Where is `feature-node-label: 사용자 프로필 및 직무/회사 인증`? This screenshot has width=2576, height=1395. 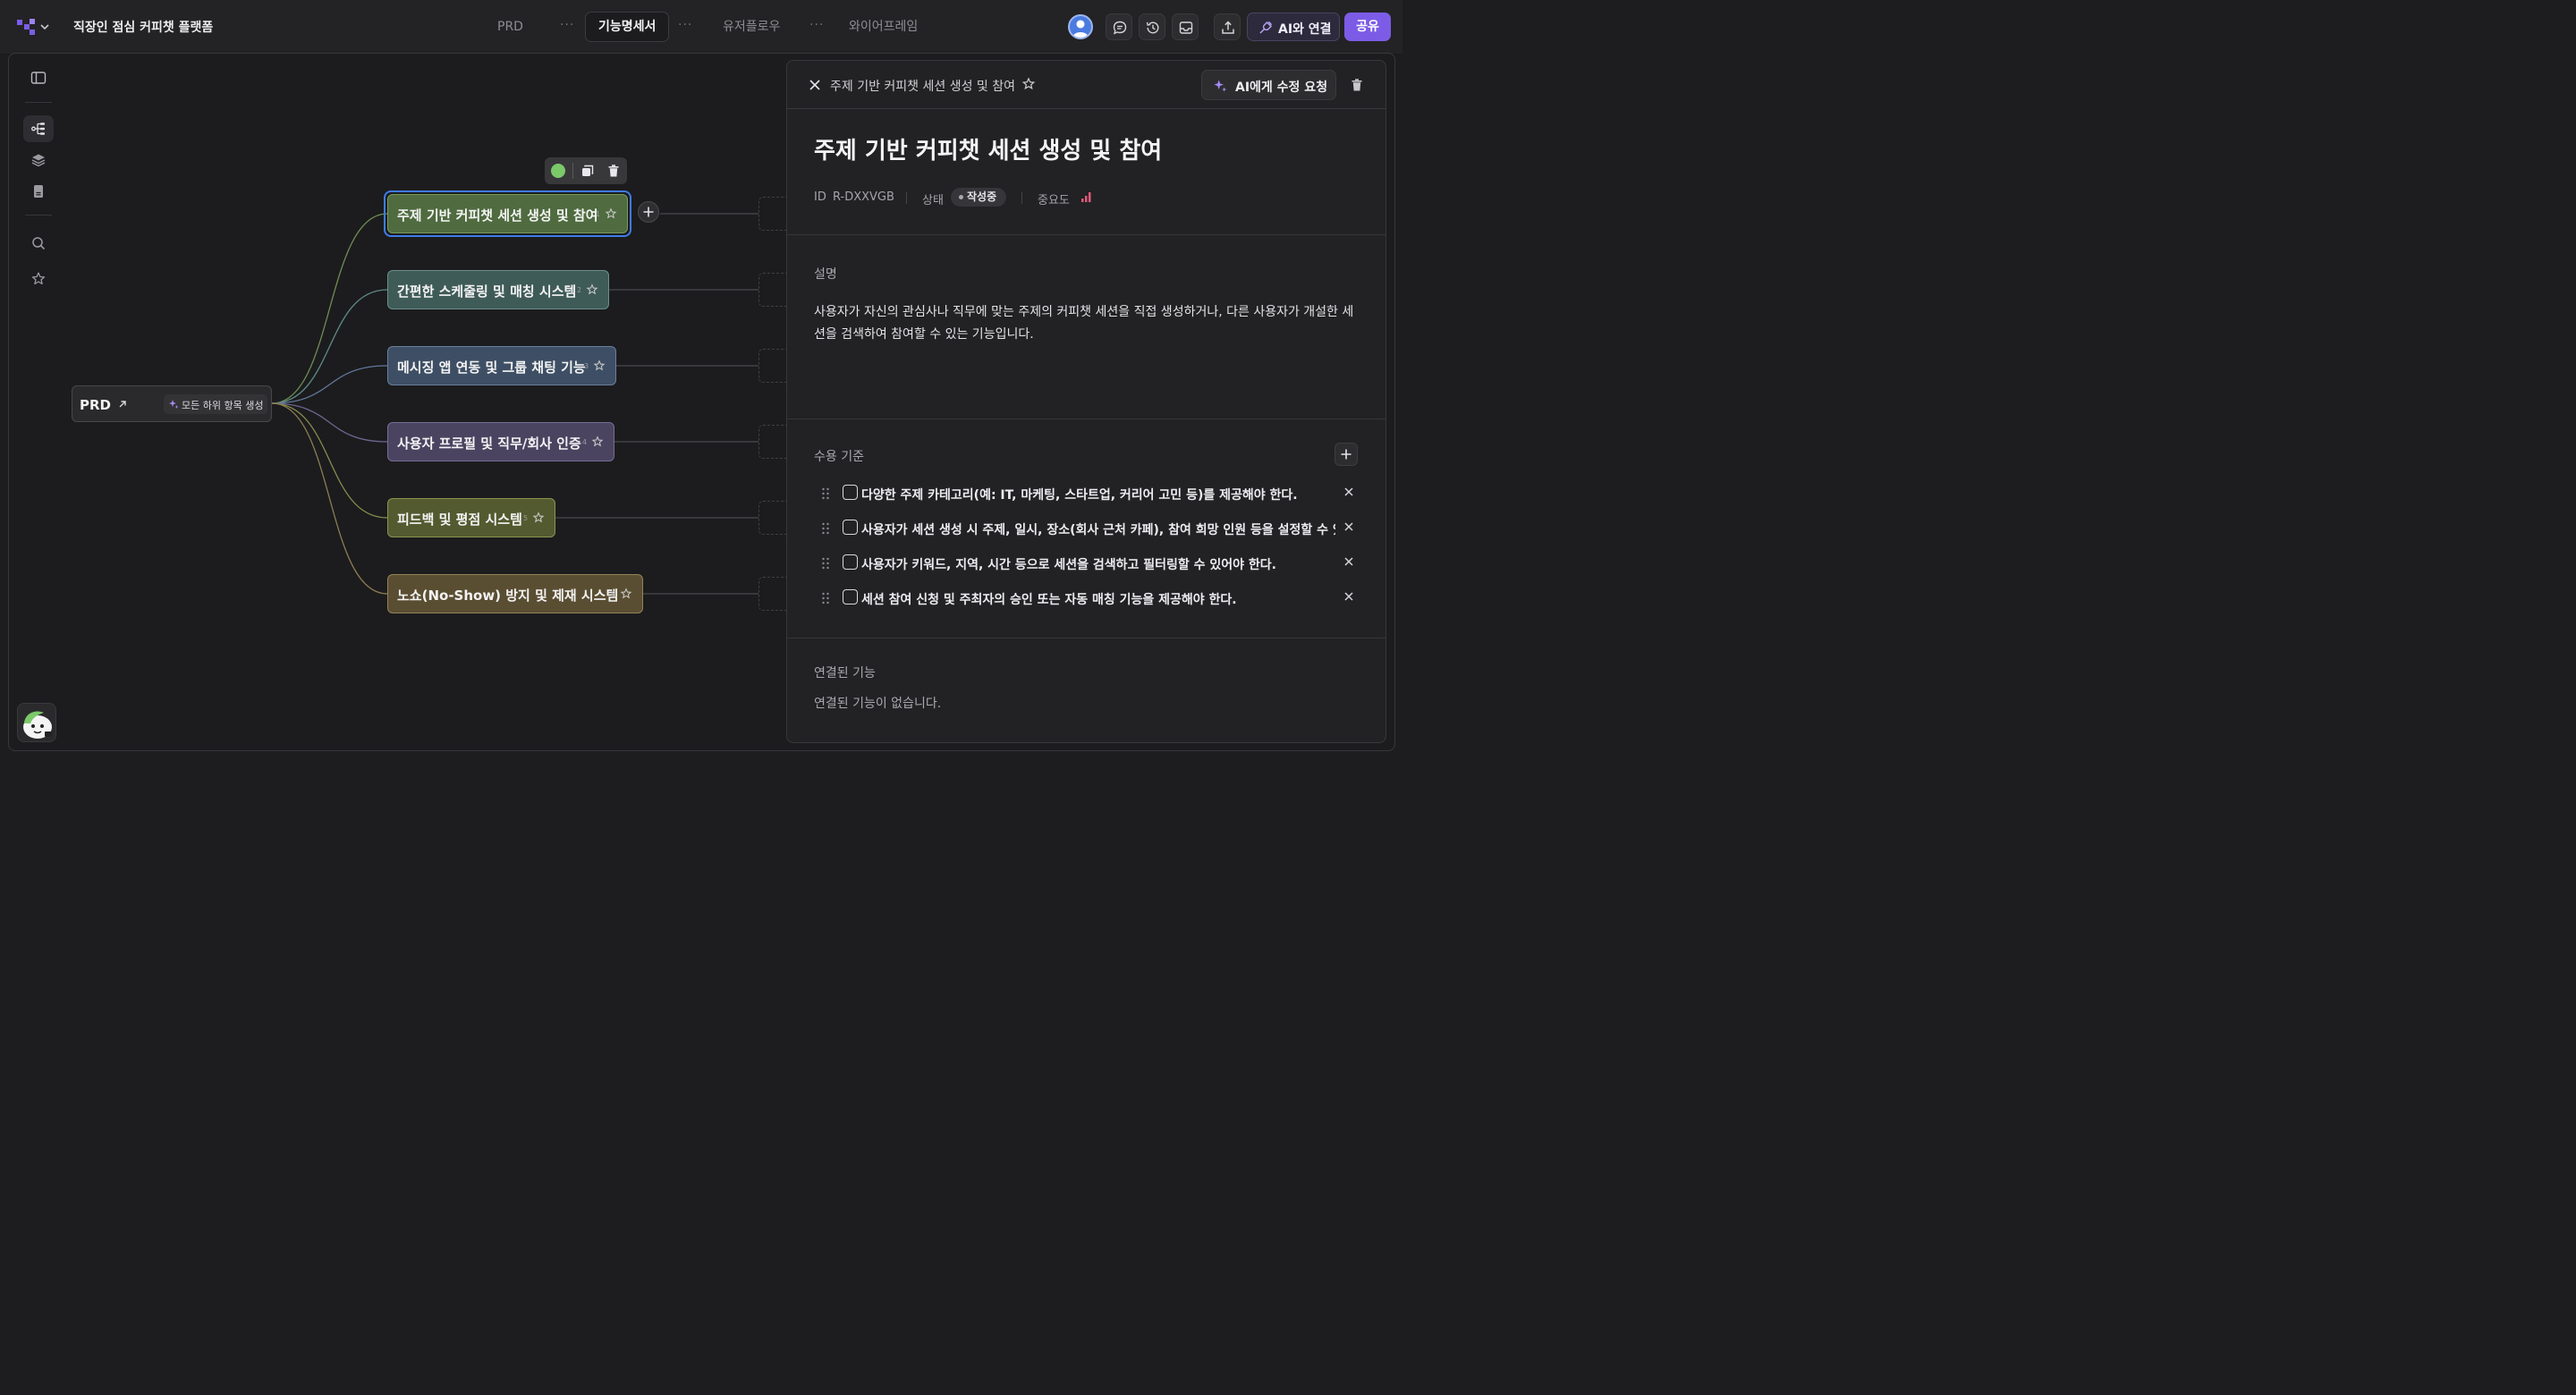 feature-node-label: 사용자 프로필 및 직무/회사 인증 is located at coordinates (489, 443).